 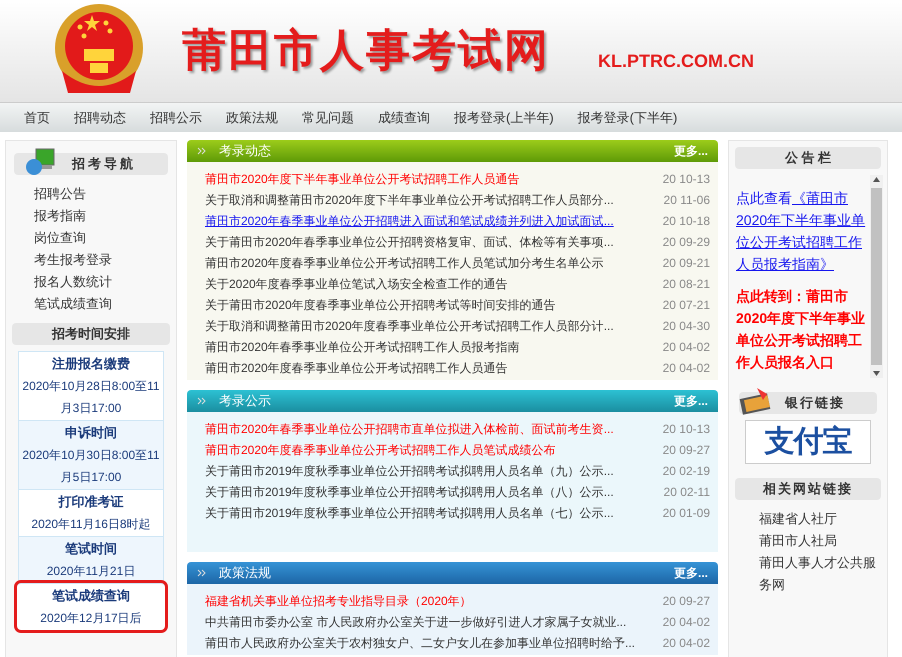 What do you see at coordinates (91, 549) in the screenshot?
I see `schedule-item-title: 笔试时间` at bounding box center [91, 549].